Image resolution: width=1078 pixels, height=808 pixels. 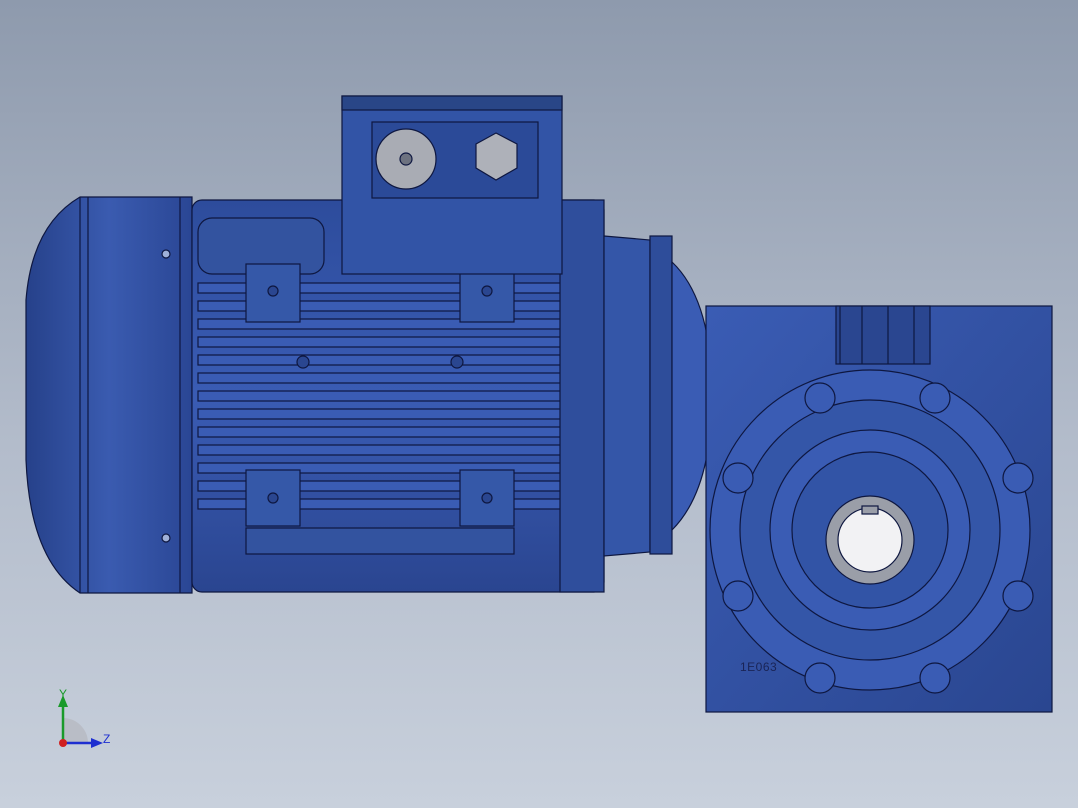 I want to click on terminal-box, so click(x=452, y=185).